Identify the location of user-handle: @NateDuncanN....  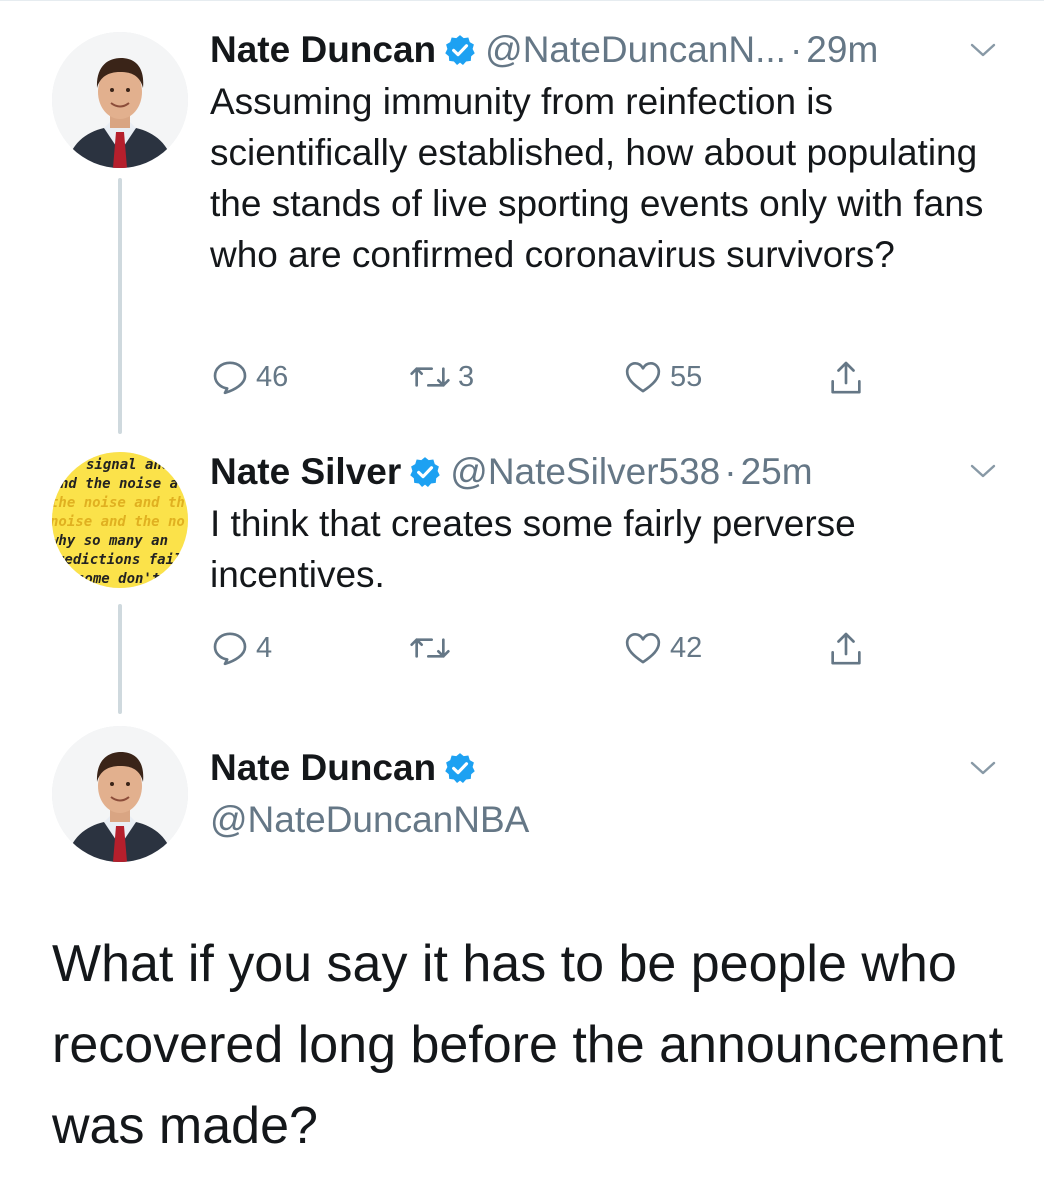
(635, 50).